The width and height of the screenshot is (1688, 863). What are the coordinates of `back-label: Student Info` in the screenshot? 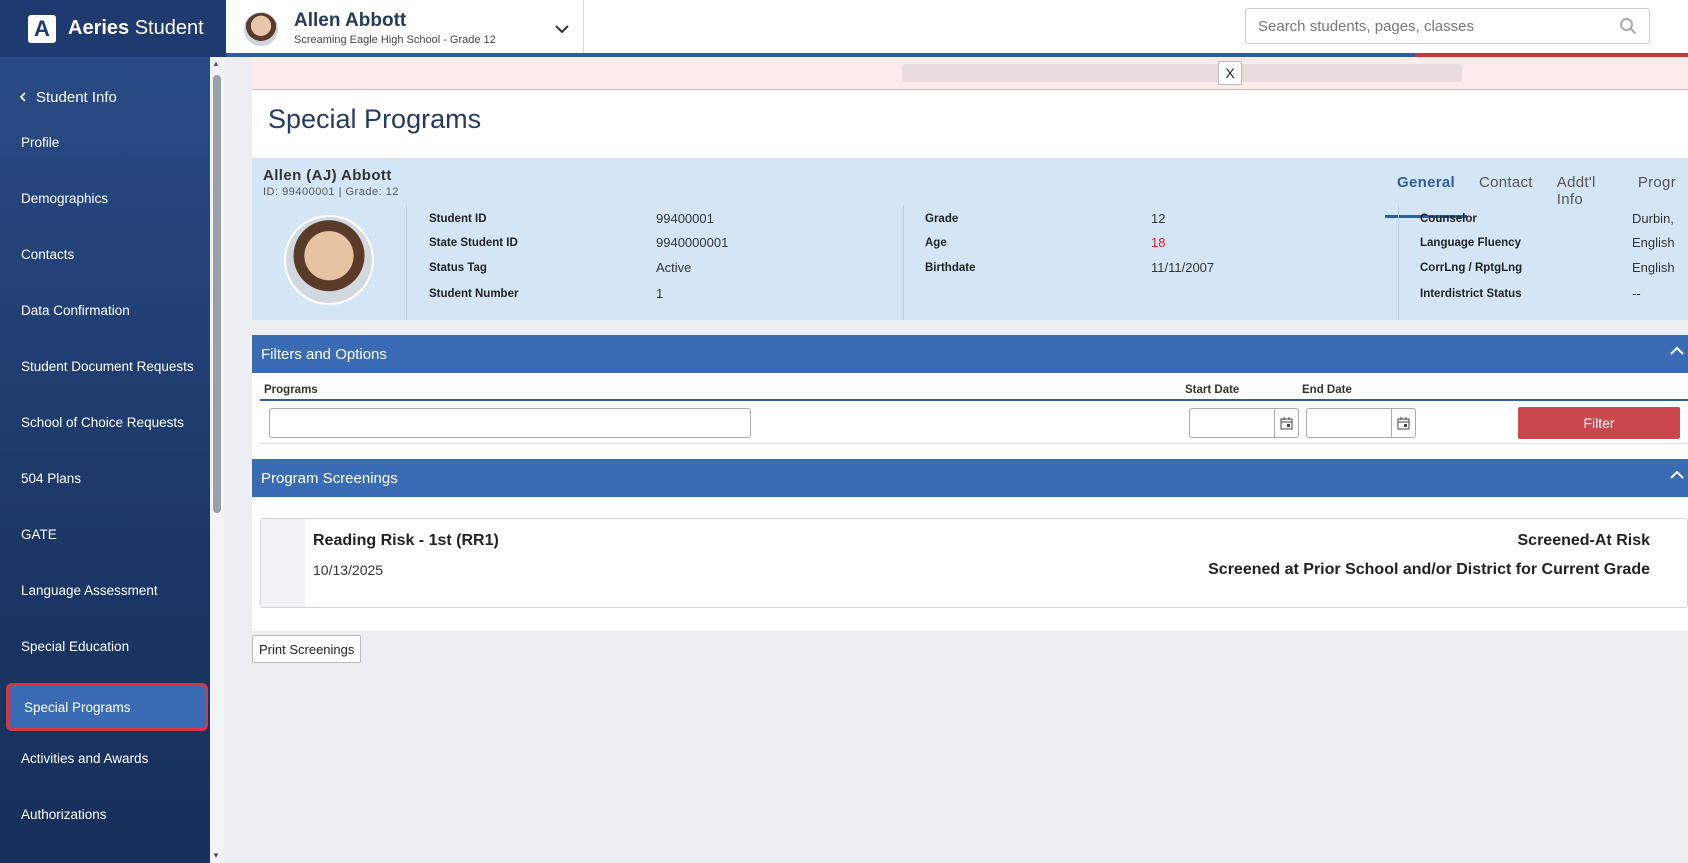 It's located at (76, 97).